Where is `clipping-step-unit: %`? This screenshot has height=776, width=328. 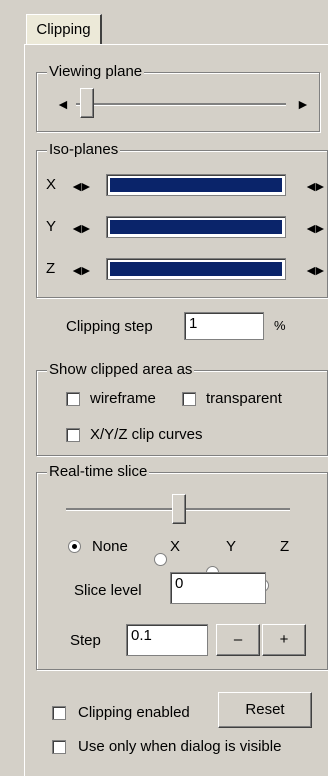
clipping-step-unit: % is located at coordinates (280, 325).